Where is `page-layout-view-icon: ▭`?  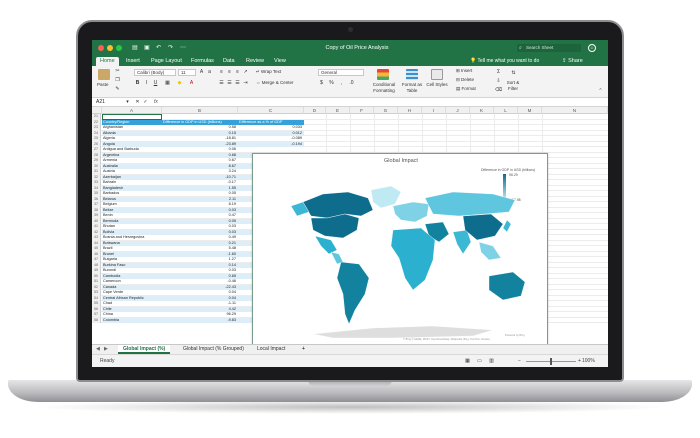
page-layout-view-icon: ▭ is located at coordinates (479, 361).